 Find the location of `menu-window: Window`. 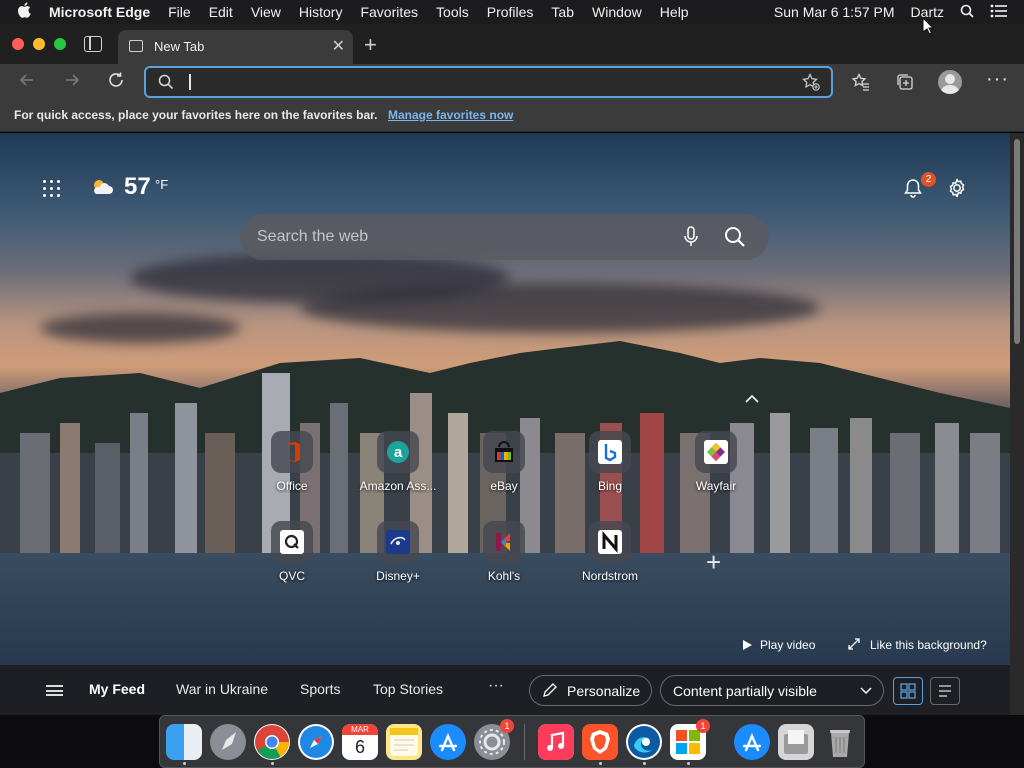

menu-window: Window is located at coordinates (617, 12).